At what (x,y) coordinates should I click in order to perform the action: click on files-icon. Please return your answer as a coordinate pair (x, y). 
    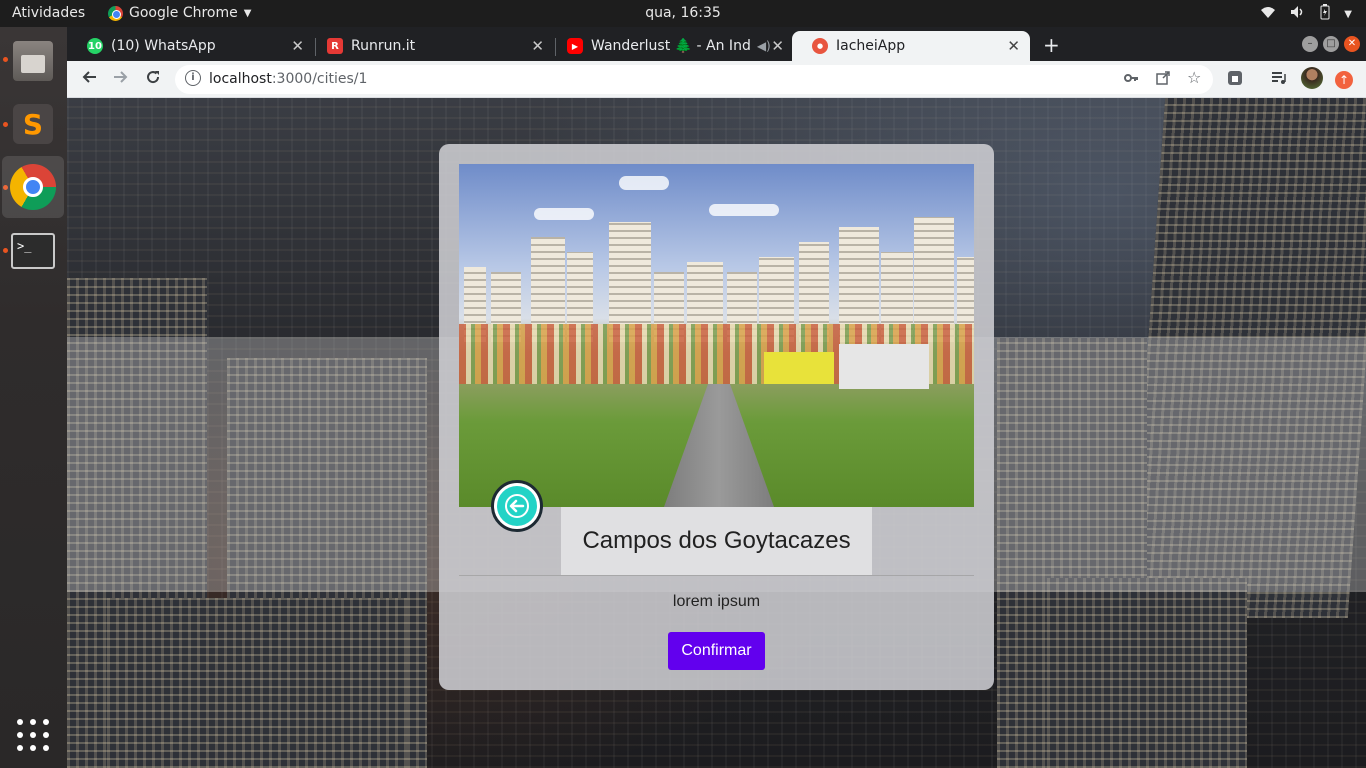
    Looking at the image, I should click on (33, 61).